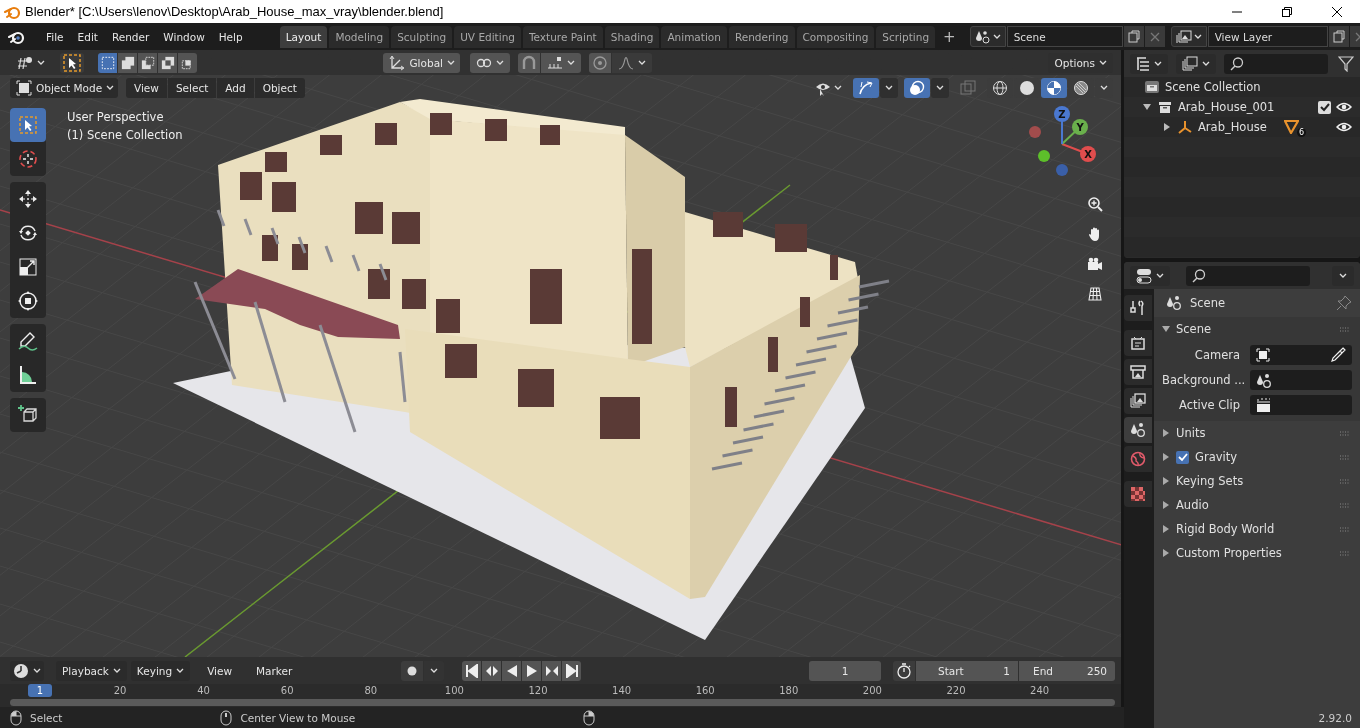 The height and width of the screenshot is (728, 1360). What do you see at coordinates (967, 670) in the screenshot?
I see `start-frame-field: Start 1` at bounding box center [967, 670].